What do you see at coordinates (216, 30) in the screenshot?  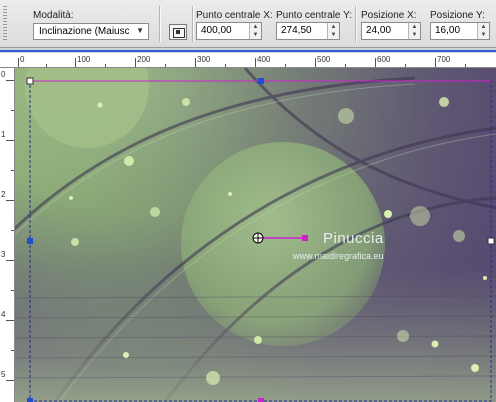 I see `center-x-value: 400,00` at bounding box center [216, 30].